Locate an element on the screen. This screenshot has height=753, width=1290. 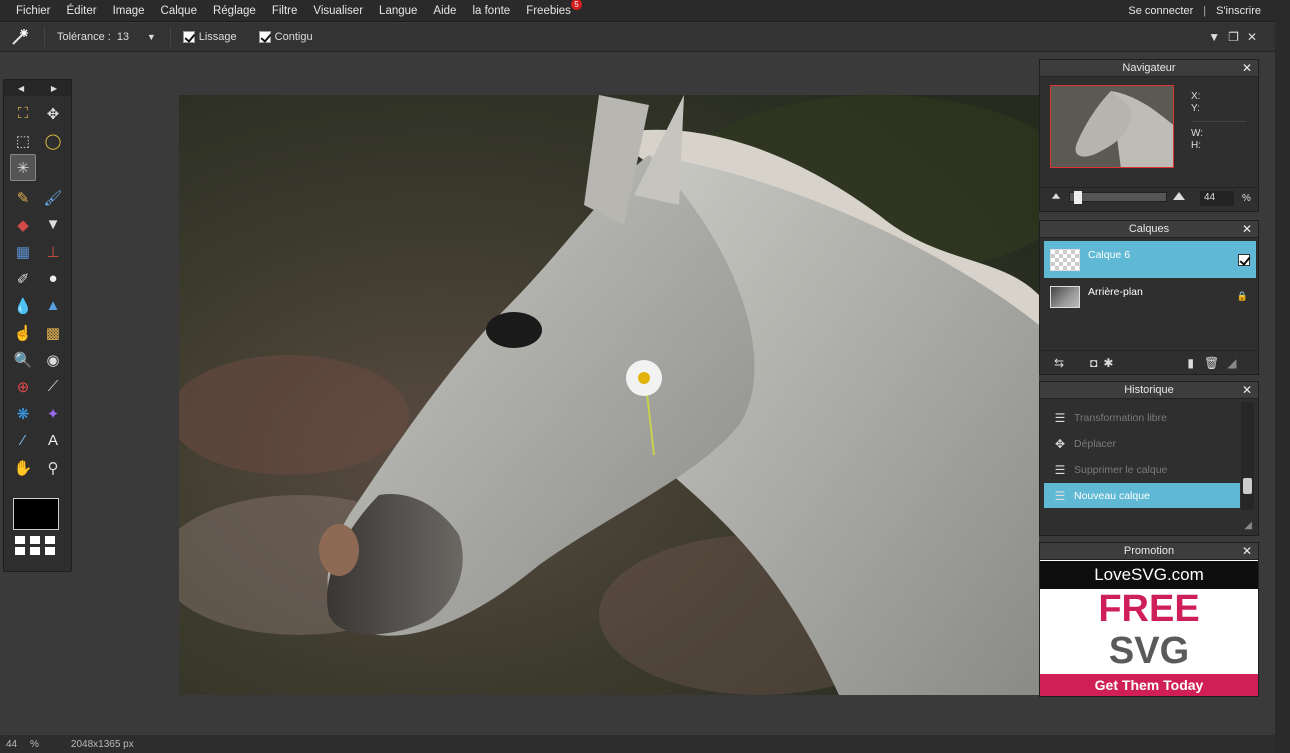
gradient-tool-icon: ▦ is located at coordinates (23, 251).